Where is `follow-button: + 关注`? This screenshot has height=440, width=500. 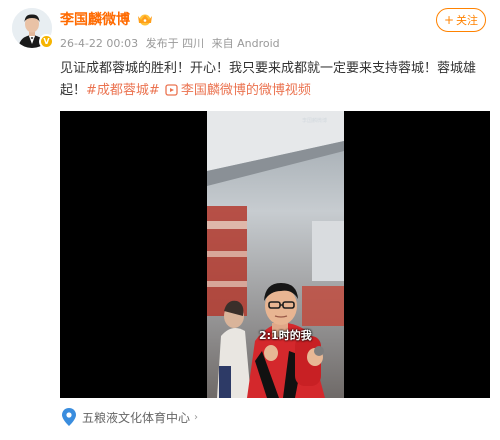 follow-button: + 关注 is located at coordinates (461, 20).